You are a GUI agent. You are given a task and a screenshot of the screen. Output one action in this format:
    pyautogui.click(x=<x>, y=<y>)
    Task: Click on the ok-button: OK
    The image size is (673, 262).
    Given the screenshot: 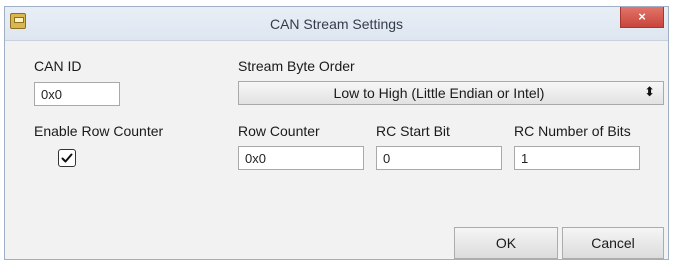 What is the action you would take?
    pyautogui.click(x=506, y=243)
    